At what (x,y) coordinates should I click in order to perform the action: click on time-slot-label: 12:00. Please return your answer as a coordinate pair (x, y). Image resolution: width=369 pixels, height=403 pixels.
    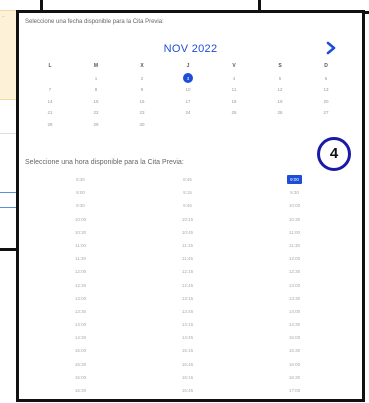
    Looking at the image, I should click on (80, 272).